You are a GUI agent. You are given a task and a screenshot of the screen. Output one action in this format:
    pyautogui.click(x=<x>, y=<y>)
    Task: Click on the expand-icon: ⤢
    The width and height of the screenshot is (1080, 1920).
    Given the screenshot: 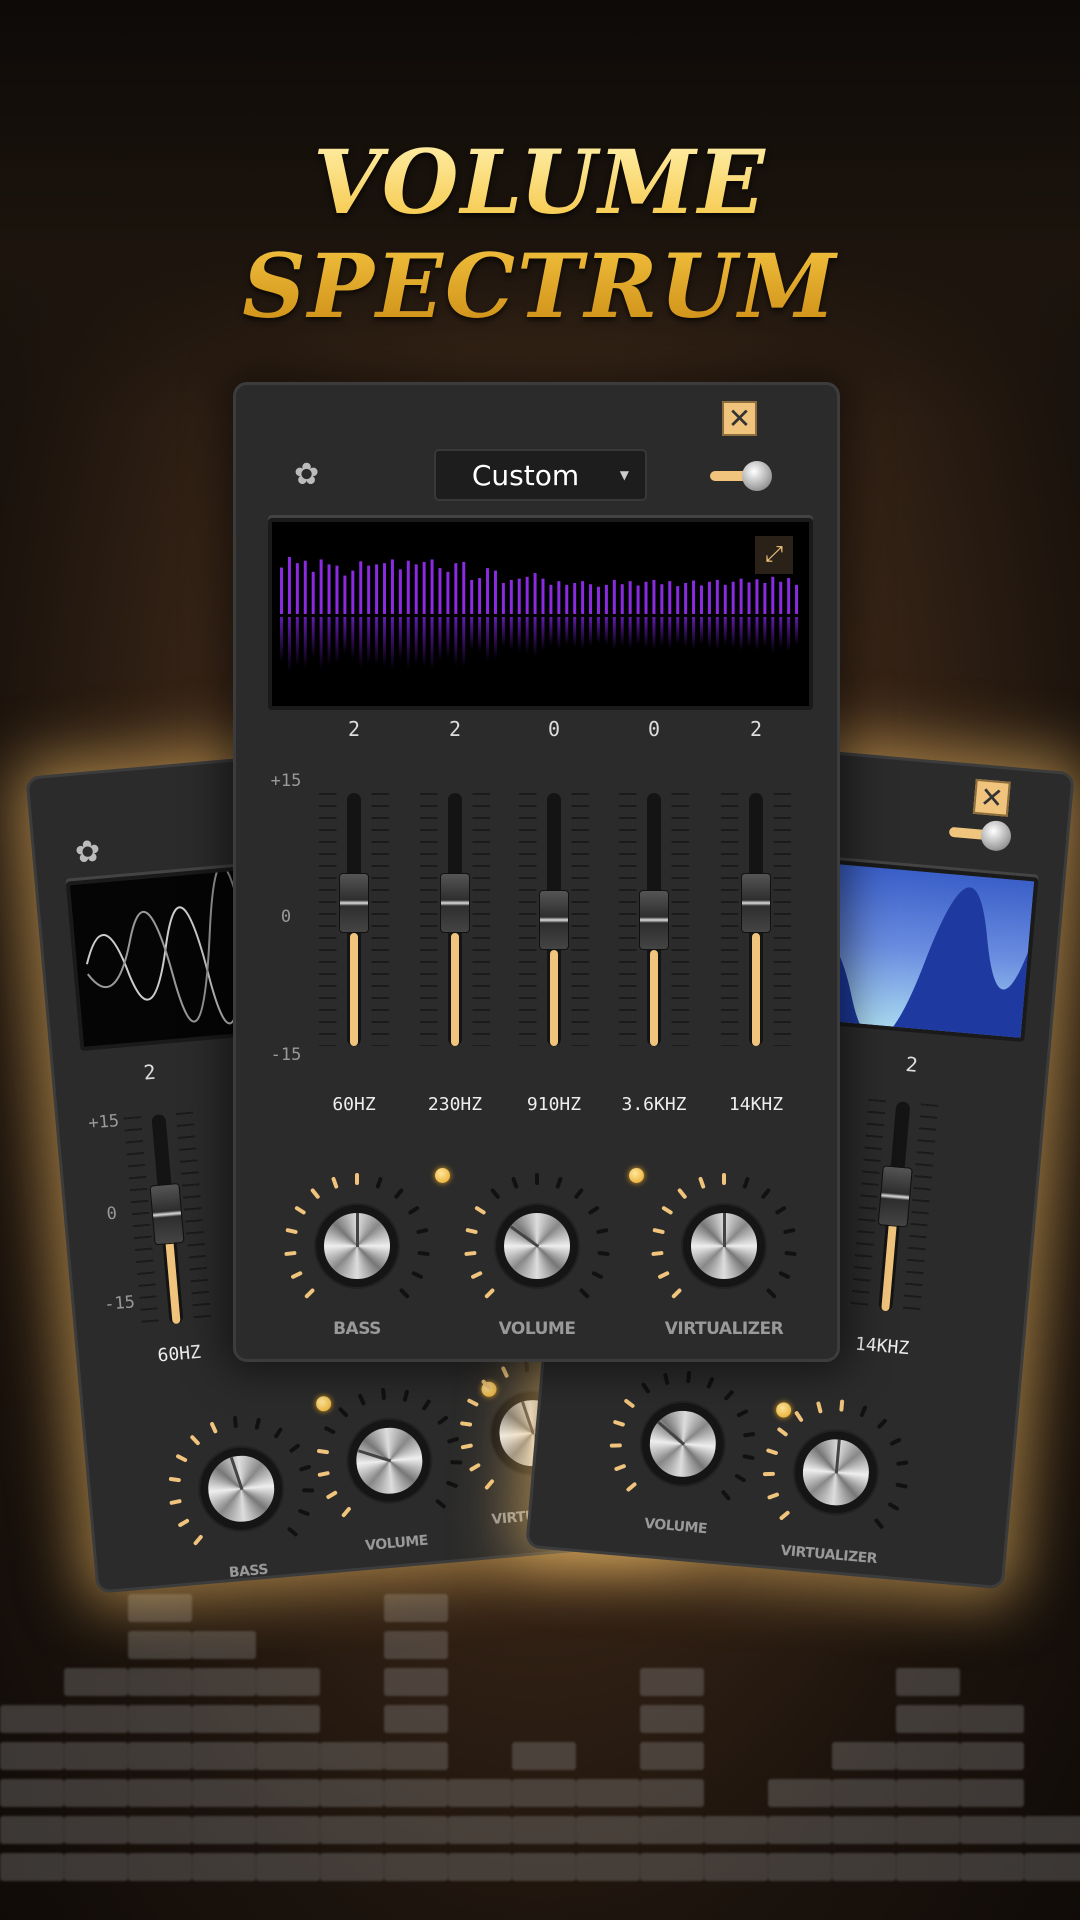 What is the action you would take?
    pyautogui.click(x=774, y=555)
    